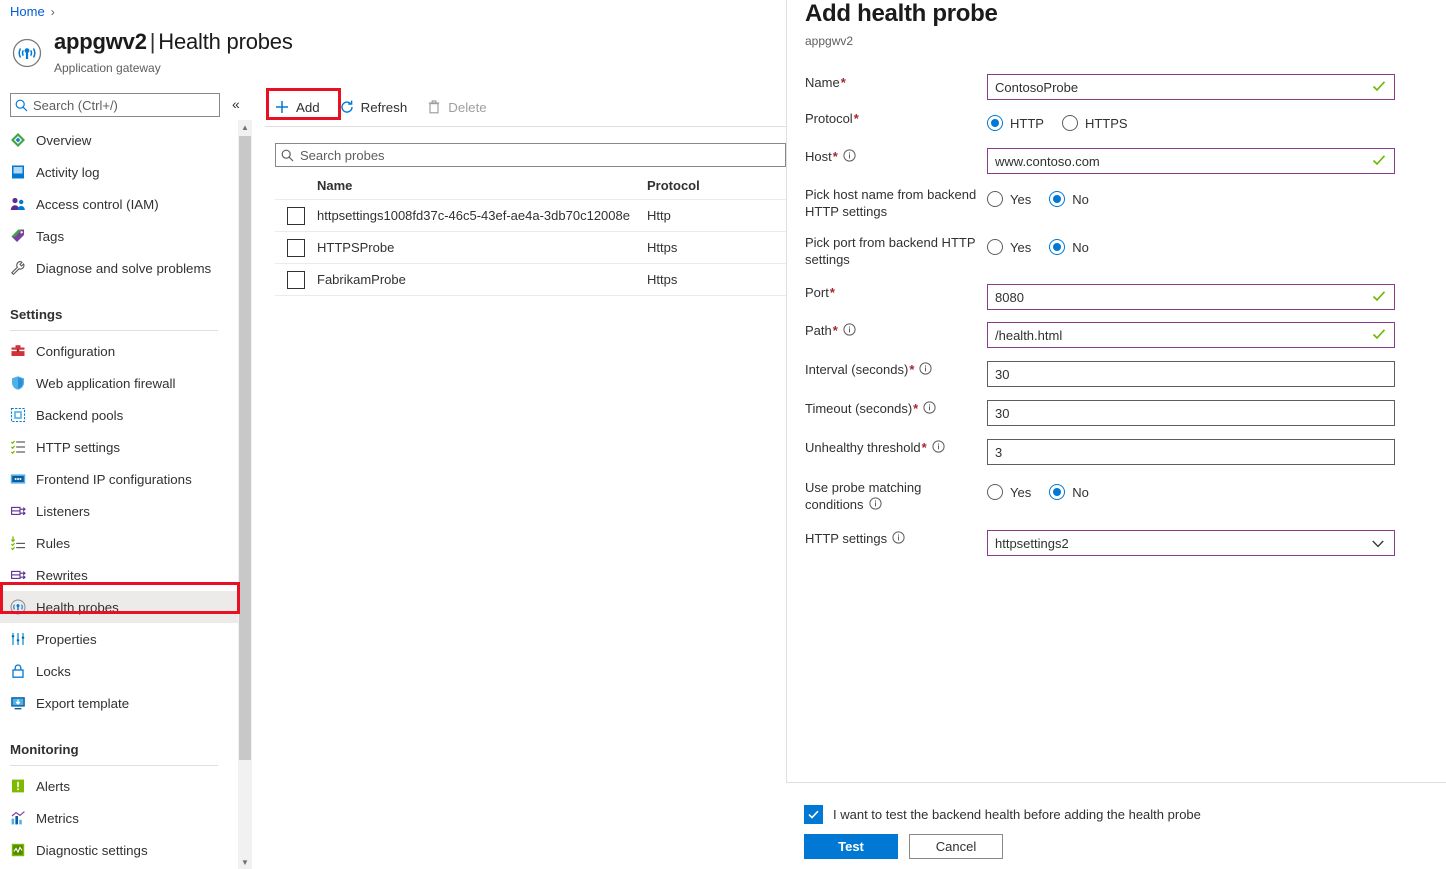 This screenshot has height=869, width=1446. I want to click on http-settings-dropdown: httpsettings2, so click(1191, 543).